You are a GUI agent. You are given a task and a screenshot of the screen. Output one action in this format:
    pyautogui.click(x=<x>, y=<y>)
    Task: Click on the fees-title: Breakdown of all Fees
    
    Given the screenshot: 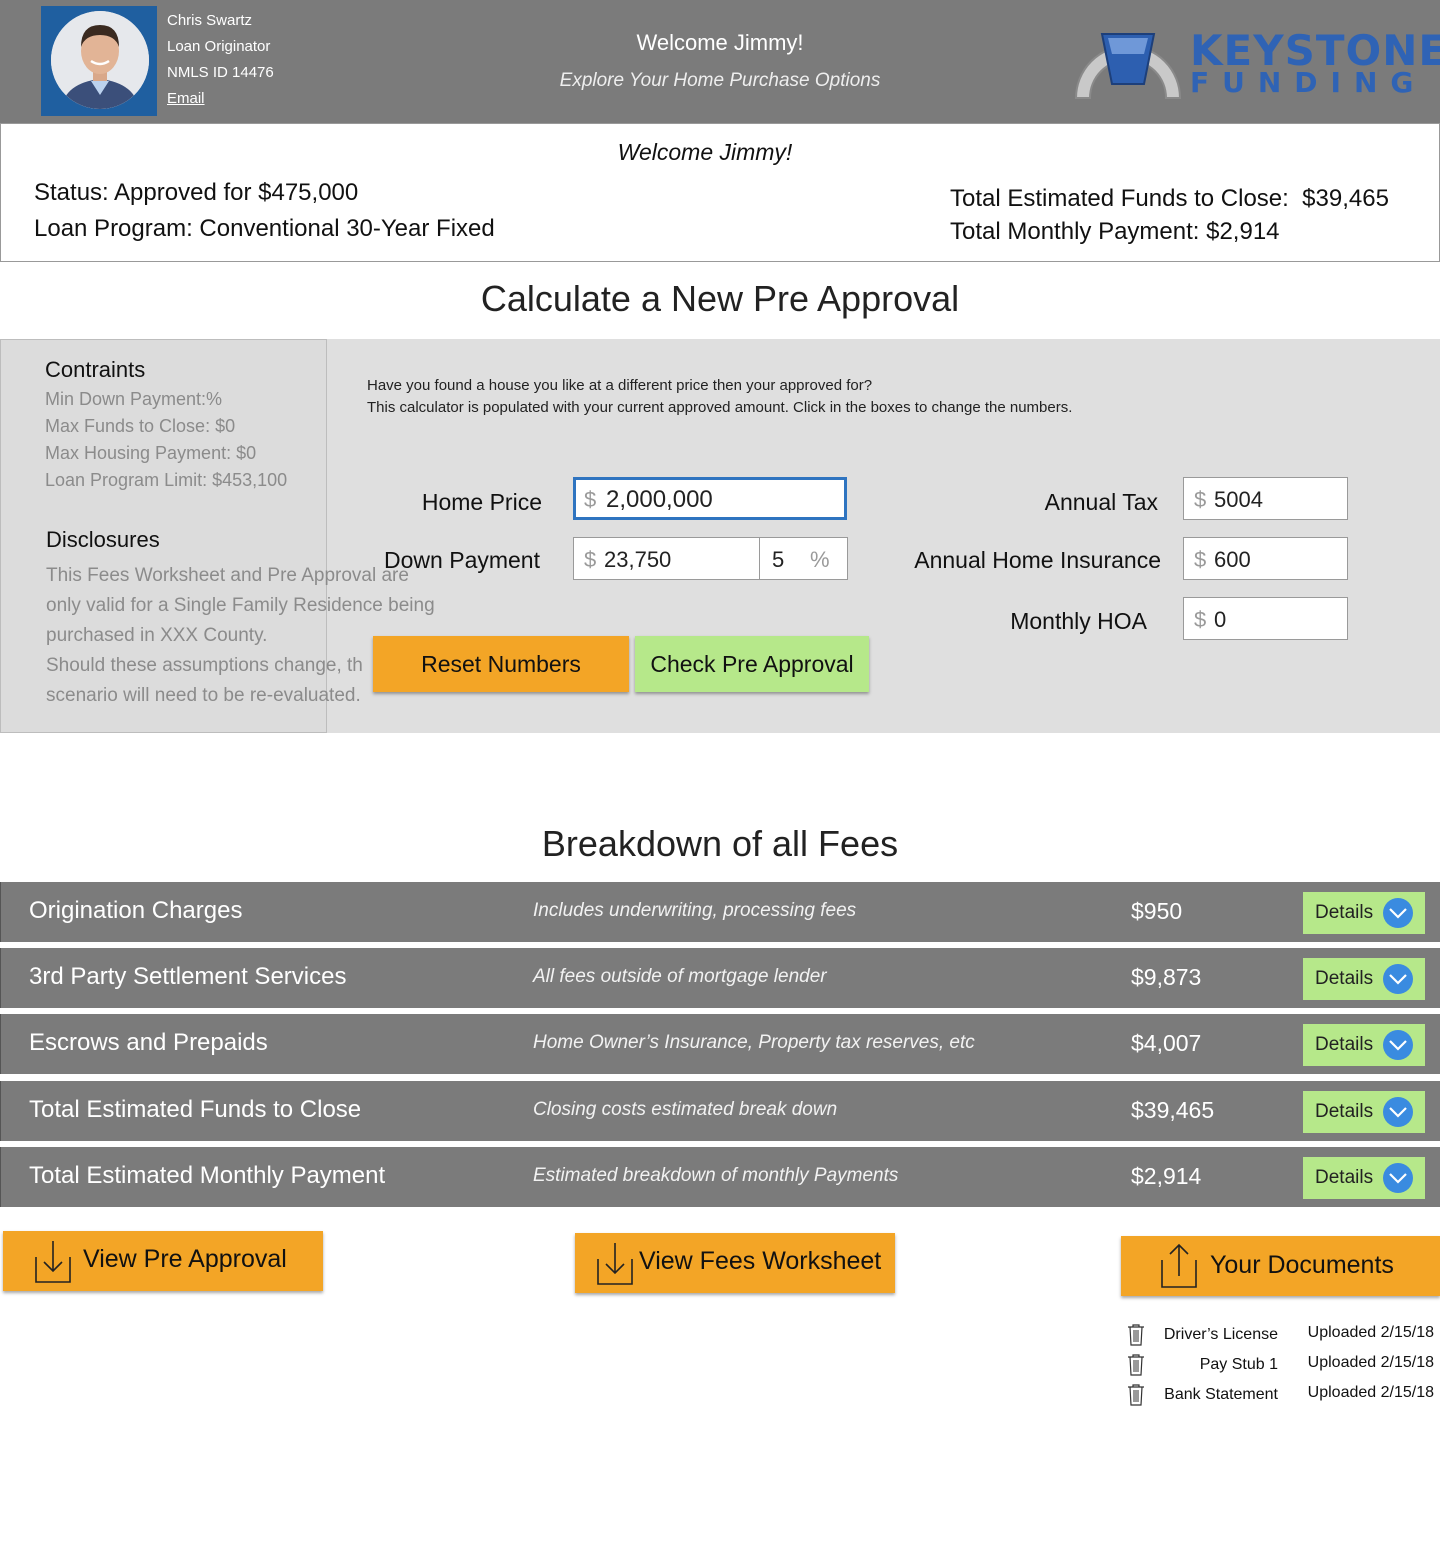 What is the action you would take?
    pyautogui.click(x=720, y=843)
    